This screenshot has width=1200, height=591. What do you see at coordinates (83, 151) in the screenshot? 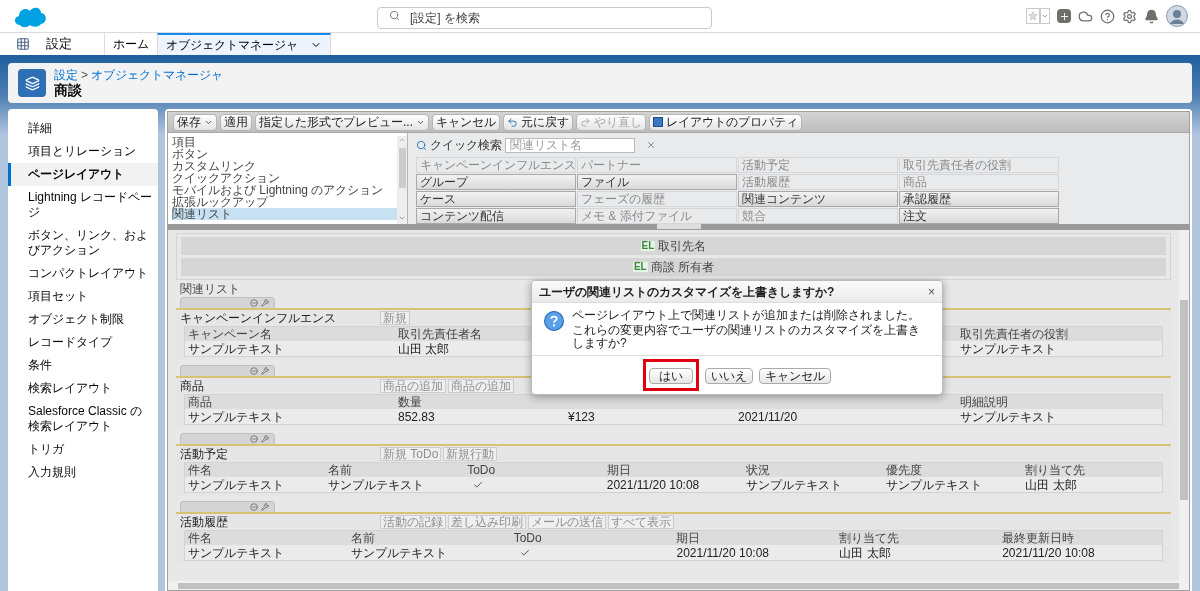
I see `sidebar-item: 項目とリレーション` at bounding box center [83, 151].